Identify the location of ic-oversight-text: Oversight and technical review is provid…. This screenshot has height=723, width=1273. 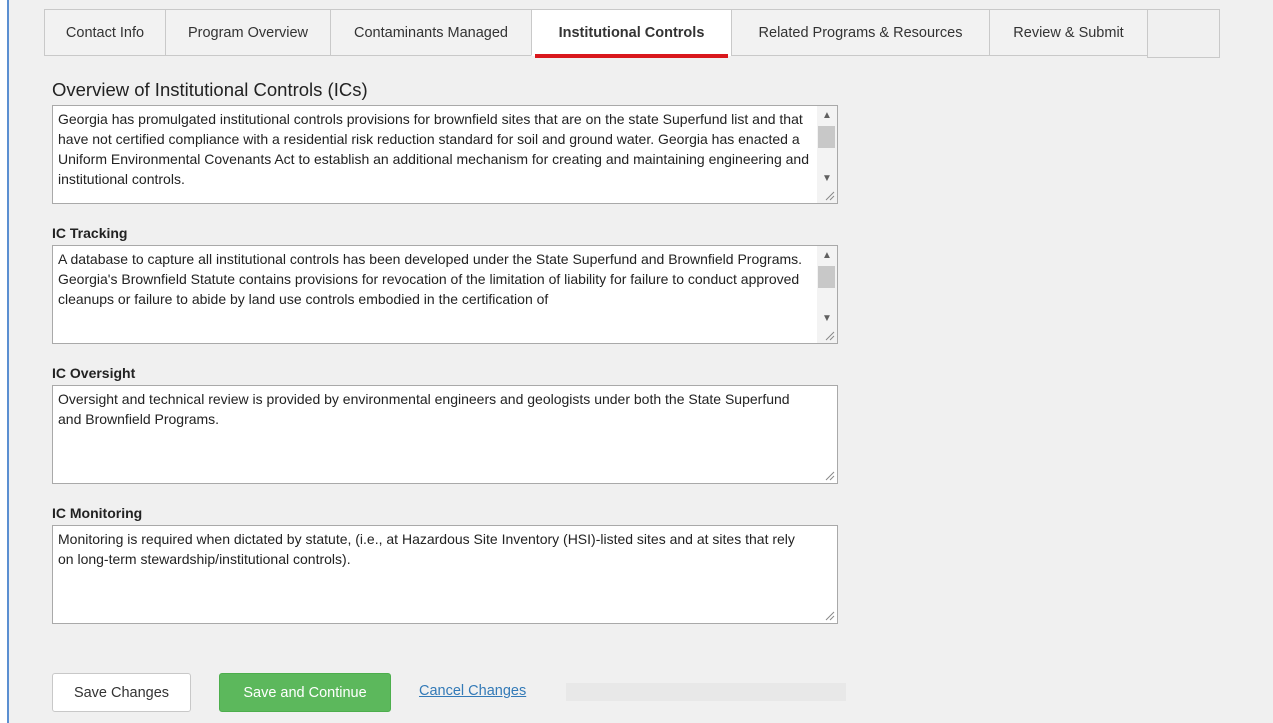
(424, 409).